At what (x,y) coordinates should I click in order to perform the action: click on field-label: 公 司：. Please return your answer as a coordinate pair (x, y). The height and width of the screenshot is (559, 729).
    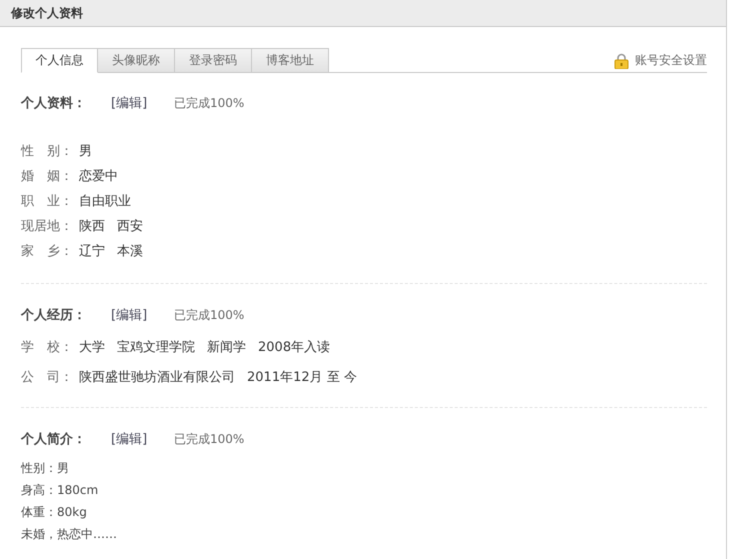
    Looking at the image, I should click on (44, 377).